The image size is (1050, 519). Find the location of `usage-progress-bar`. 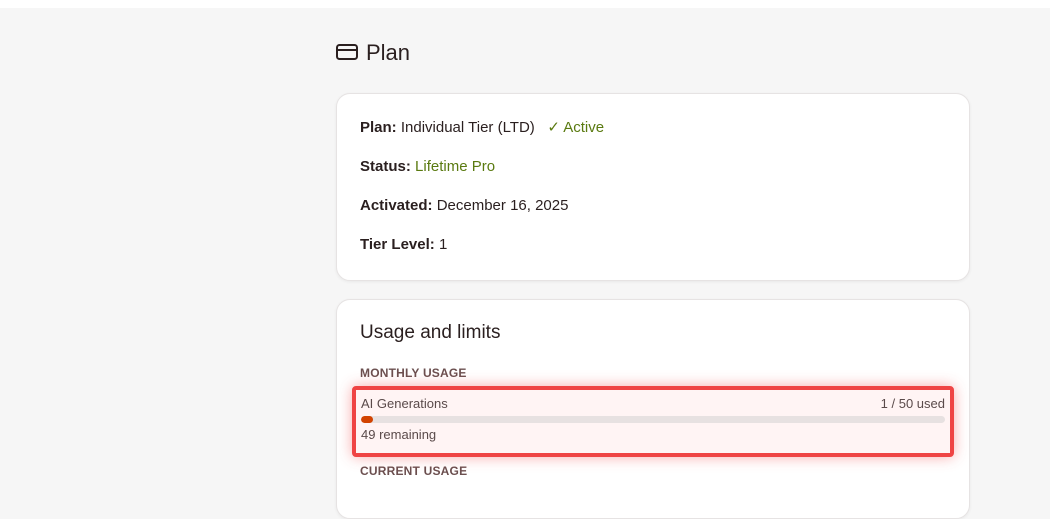

usage-progress-bar is located at coordinates (653, 419).